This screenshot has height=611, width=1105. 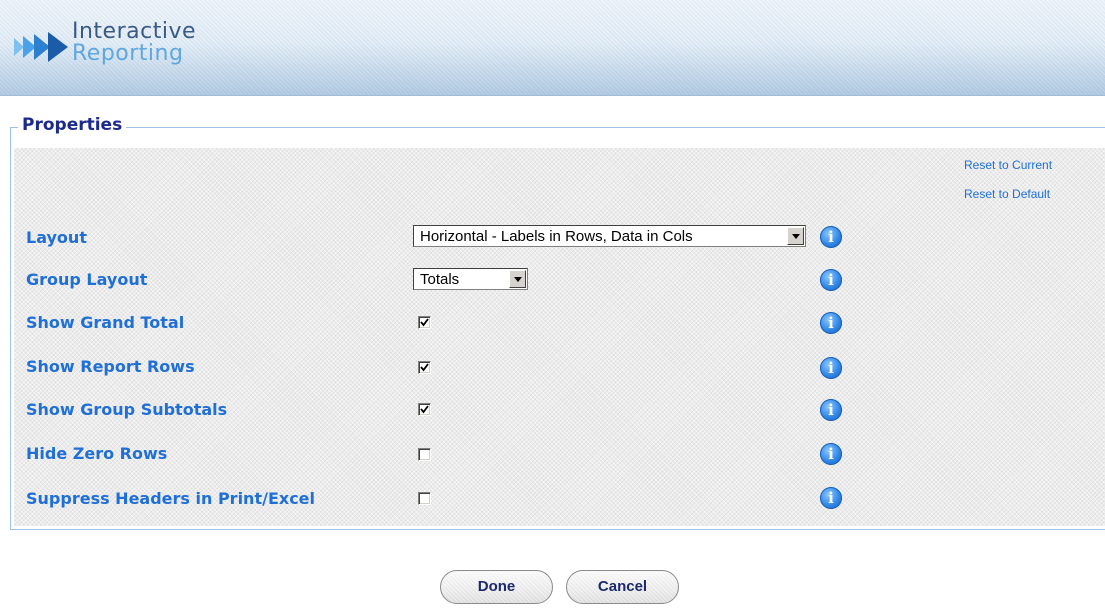 I want to click on logo-arrows-icon, so click(x=41, y=47).